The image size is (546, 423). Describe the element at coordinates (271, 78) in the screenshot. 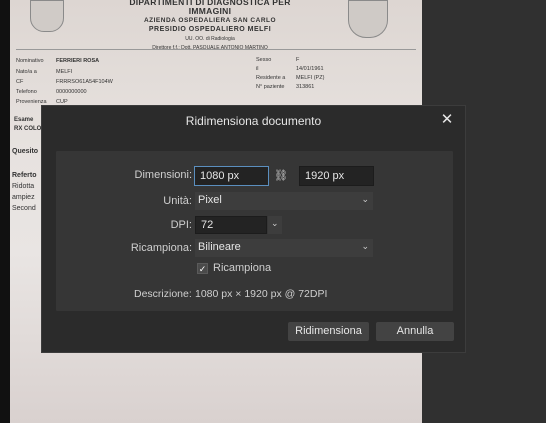

I see `residente-label: Residente a` at that location.